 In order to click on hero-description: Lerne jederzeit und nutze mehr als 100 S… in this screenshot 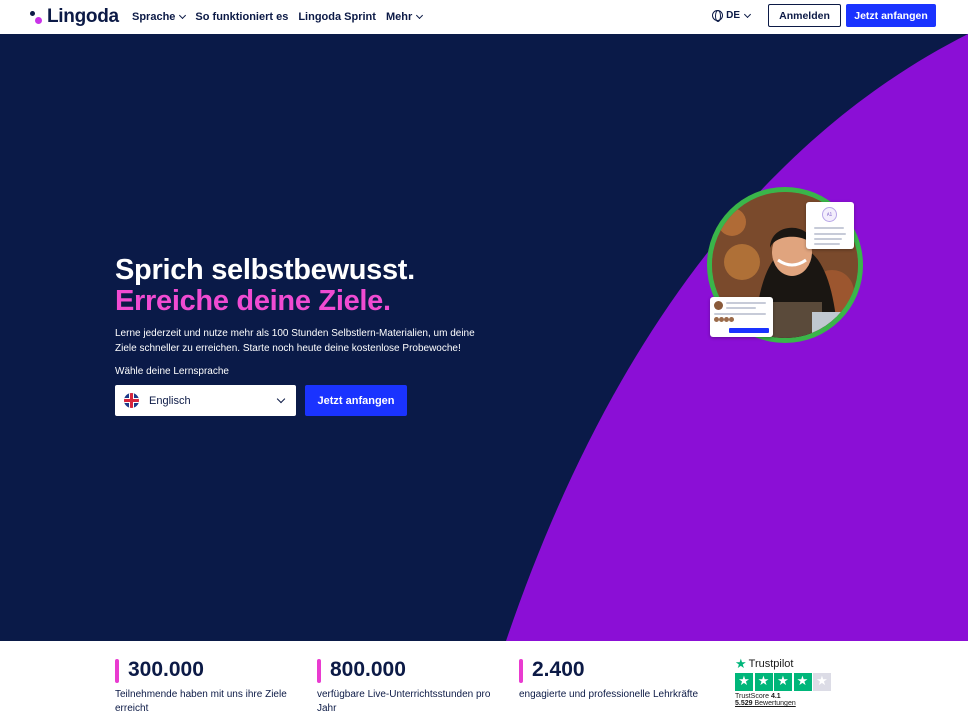, I will do `click(295, 341)`.